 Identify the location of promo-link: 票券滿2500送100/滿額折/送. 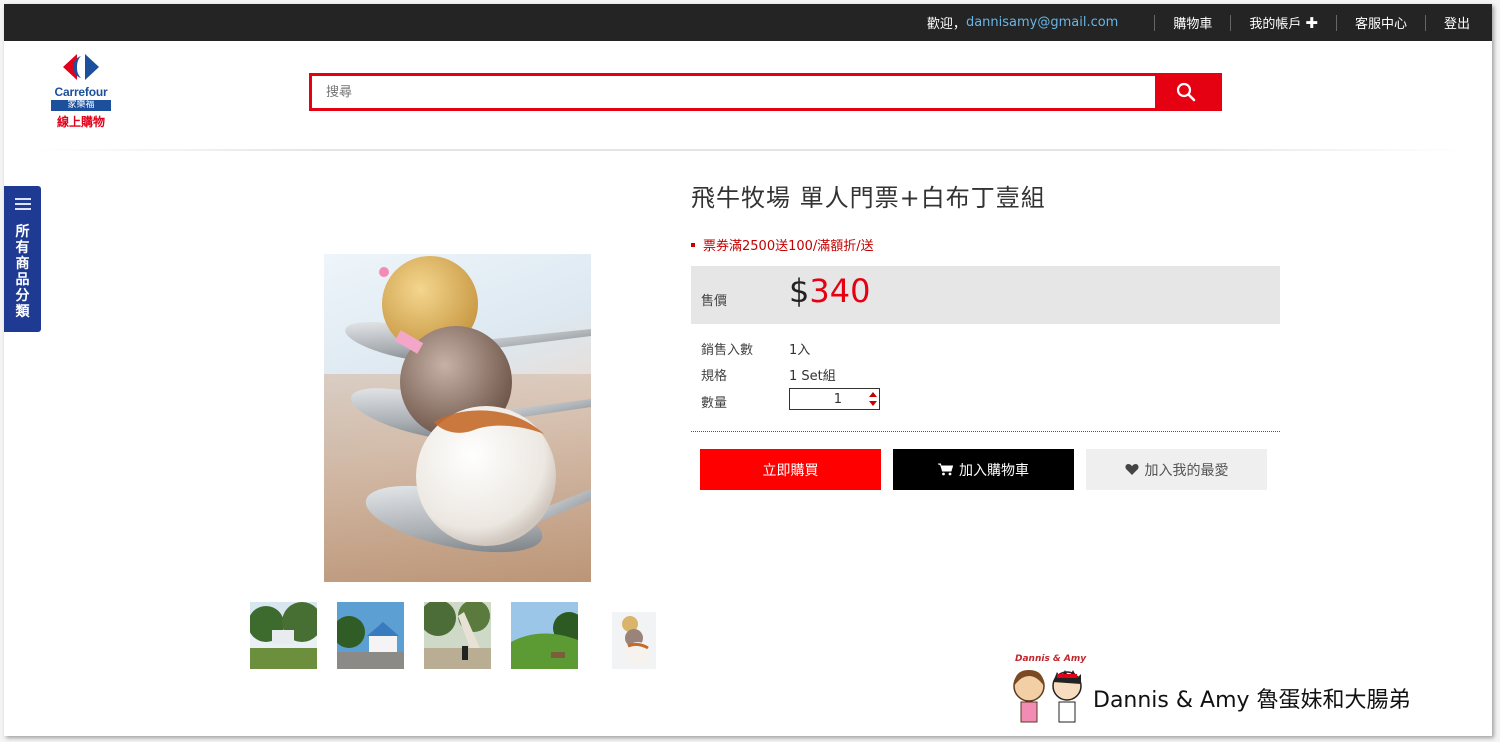
(782, 244).